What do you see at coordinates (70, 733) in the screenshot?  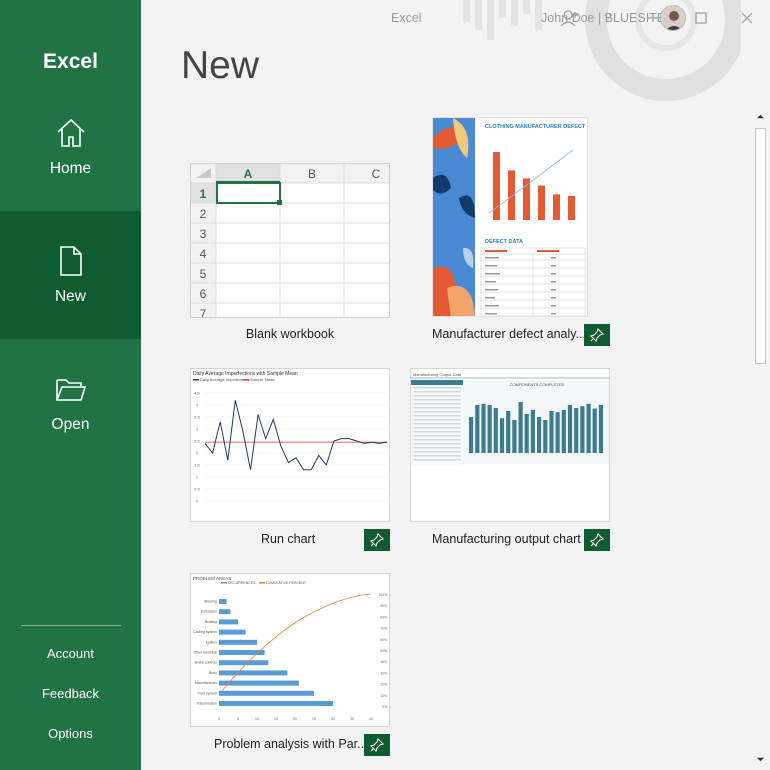 I see `options-link: Options` at bounding box center [70, 733].